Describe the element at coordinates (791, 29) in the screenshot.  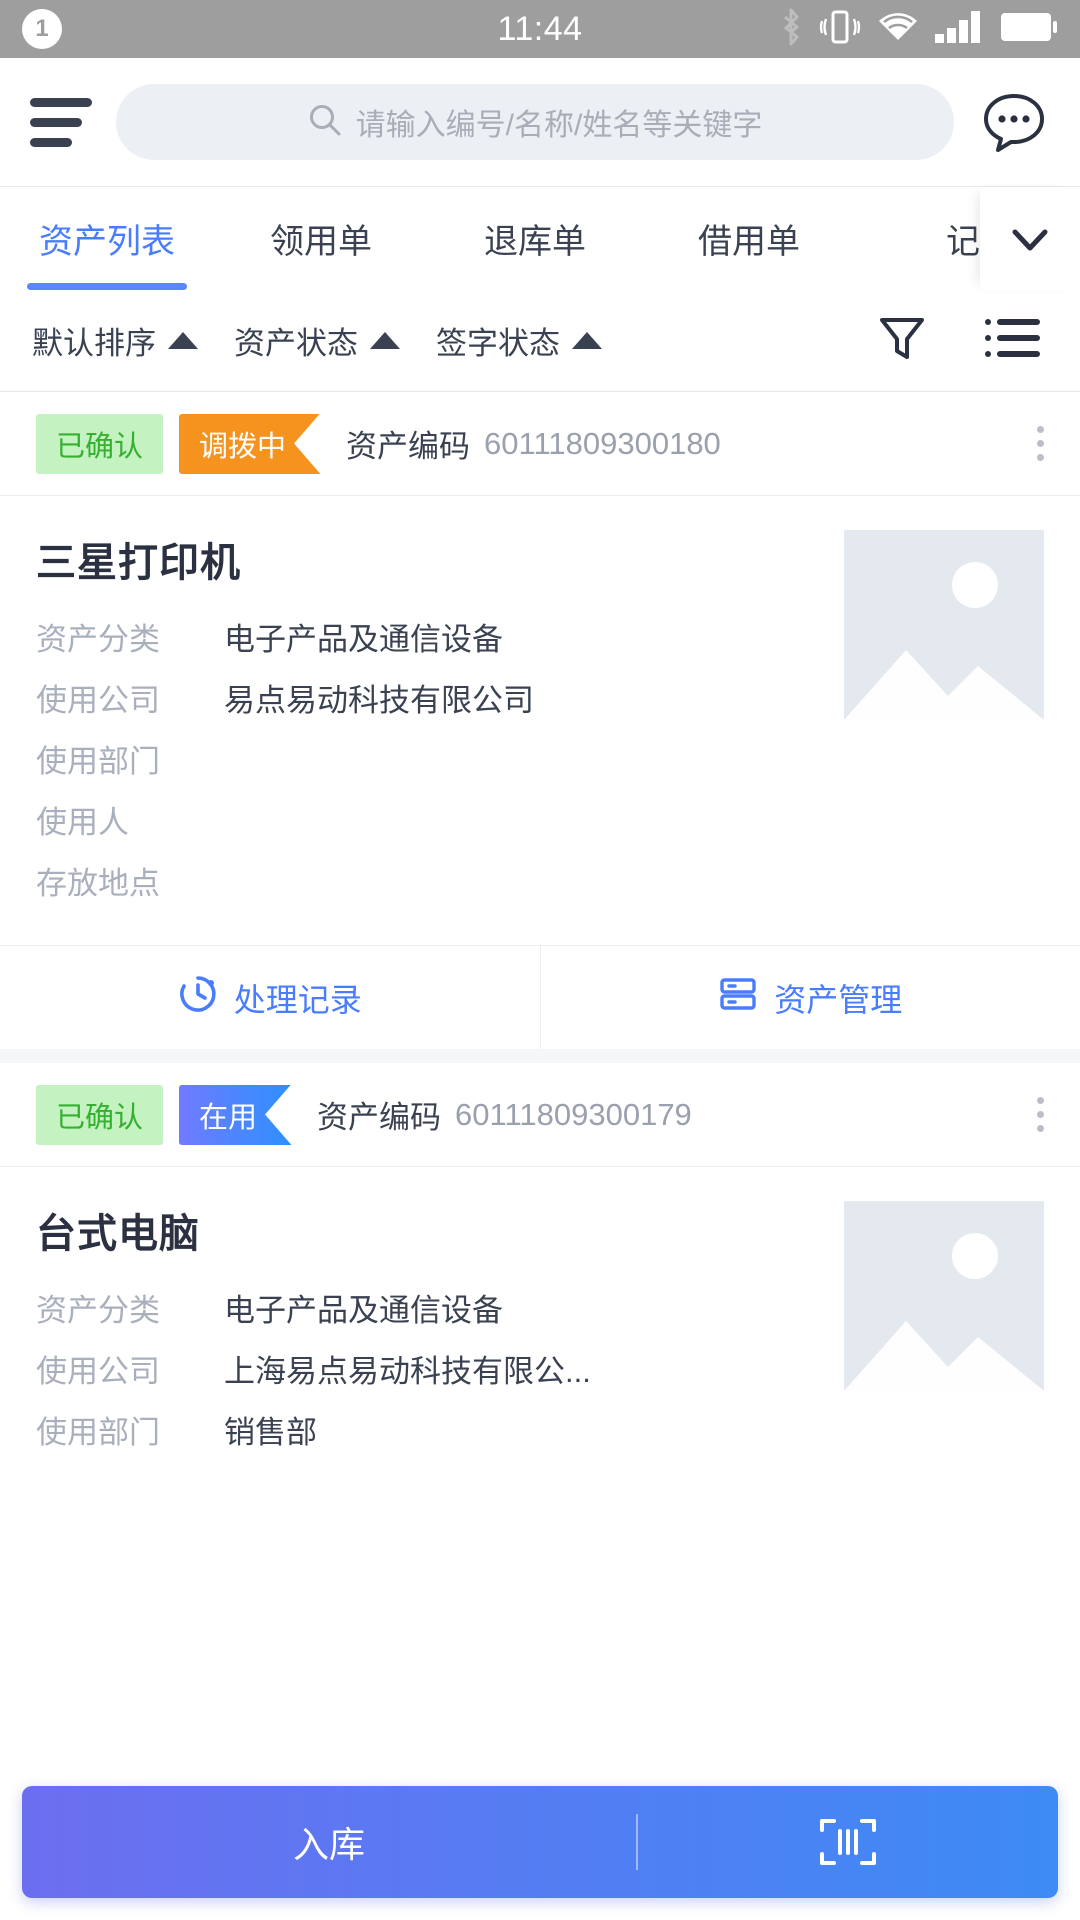
I see `bluetooth-icon` at that location.